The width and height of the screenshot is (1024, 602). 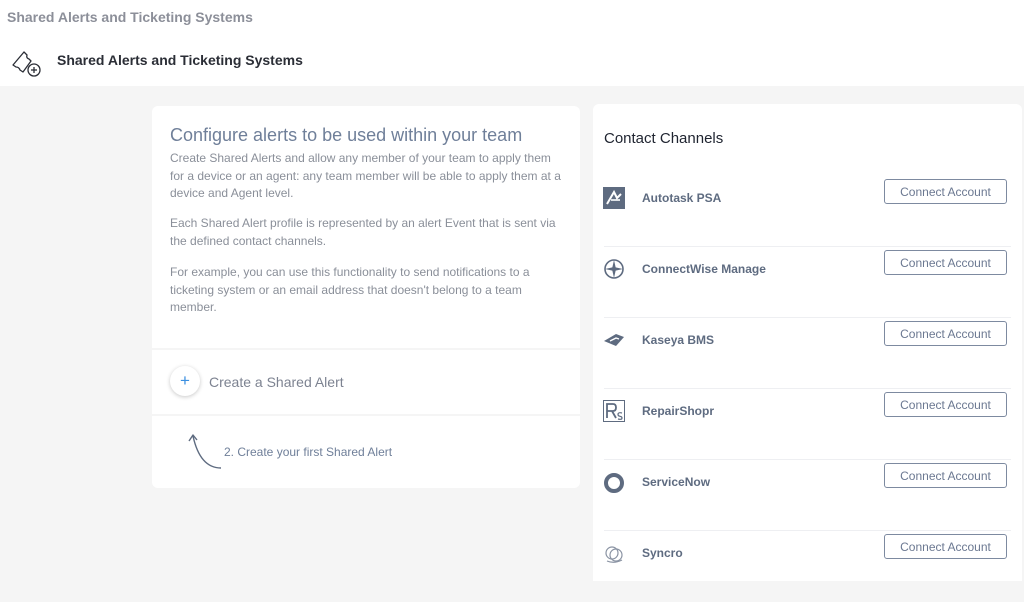 I want to click on channel-name: Autotask PSA, so click(x=682, y=198).